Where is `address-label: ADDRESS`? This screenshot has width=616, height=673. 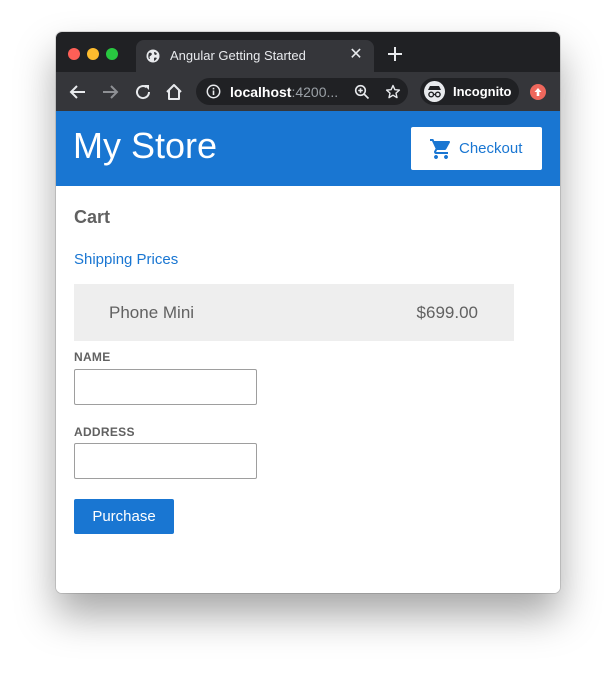 address-label: ADDRESS is located at coordinates (104, 432).